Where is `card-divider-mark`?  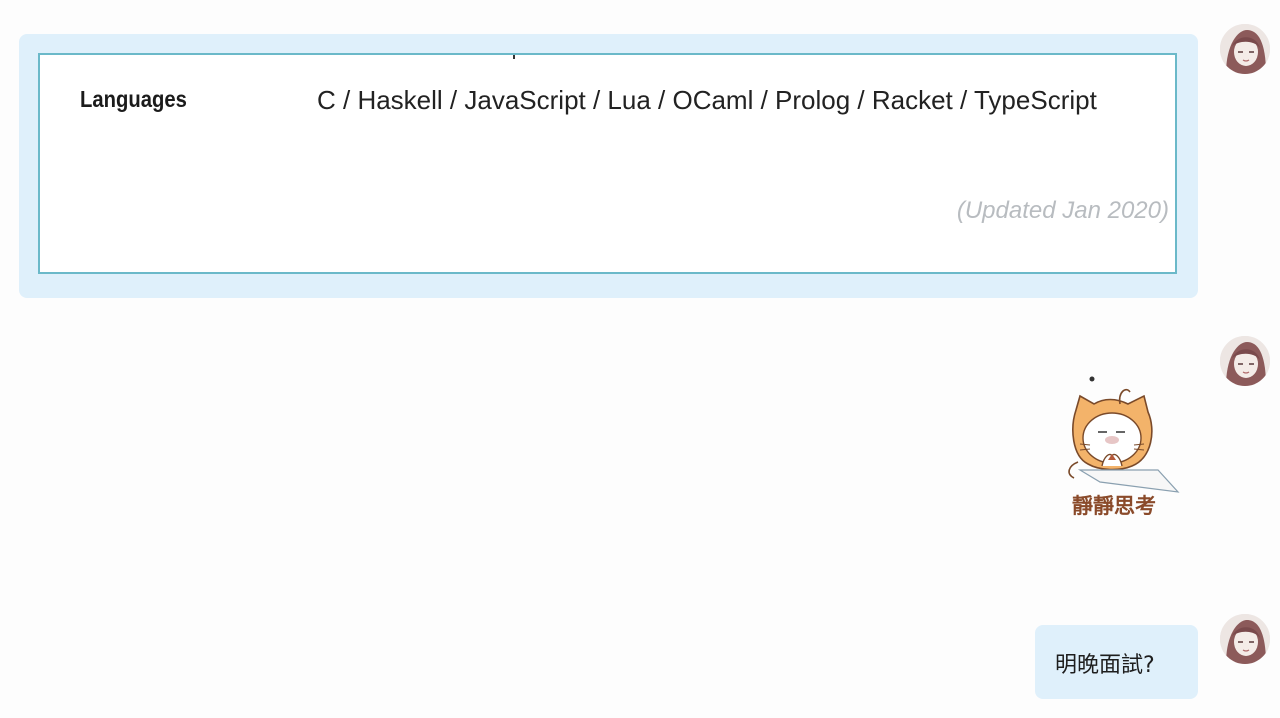
card-divider-mark is located at coordinates (514, 57).